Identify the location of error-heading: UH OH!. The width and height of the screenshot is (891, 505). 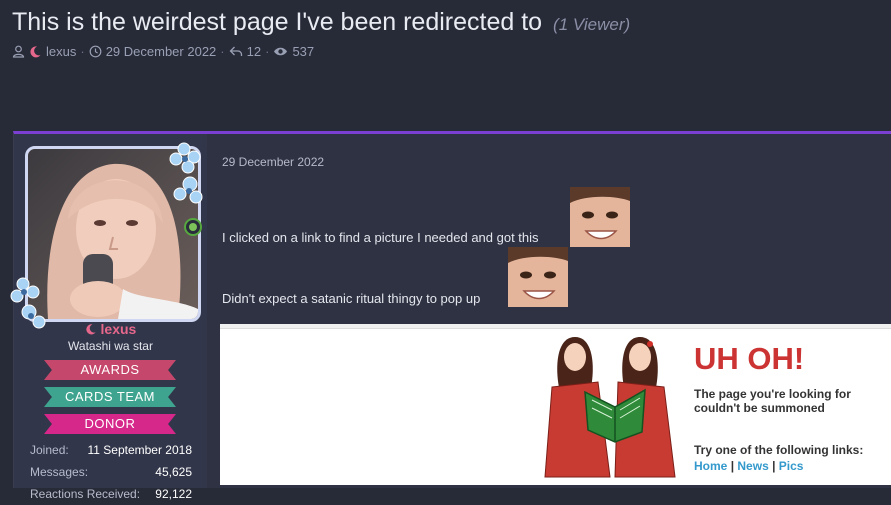
(749, 358).